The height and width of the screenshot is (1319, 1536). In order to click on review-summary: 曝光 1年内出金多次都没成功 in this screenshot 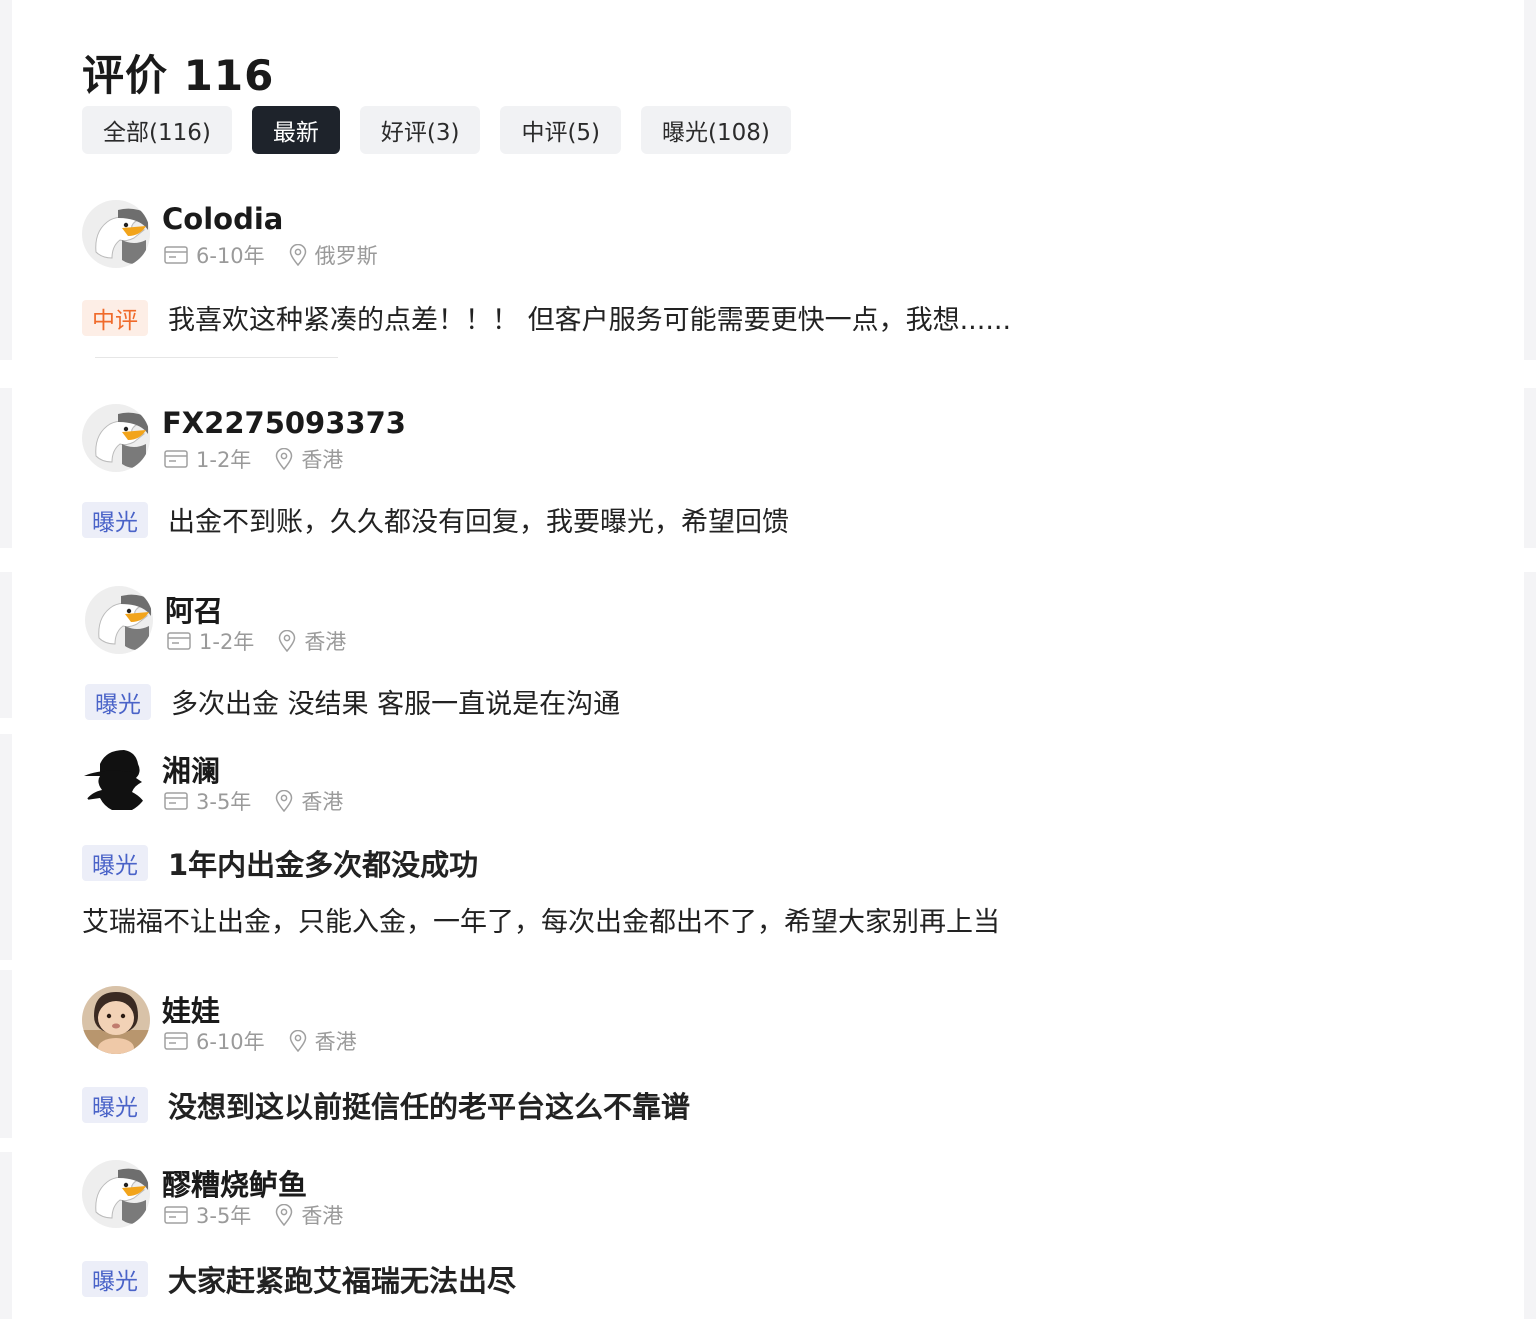, I will do `click(280, 863)`.